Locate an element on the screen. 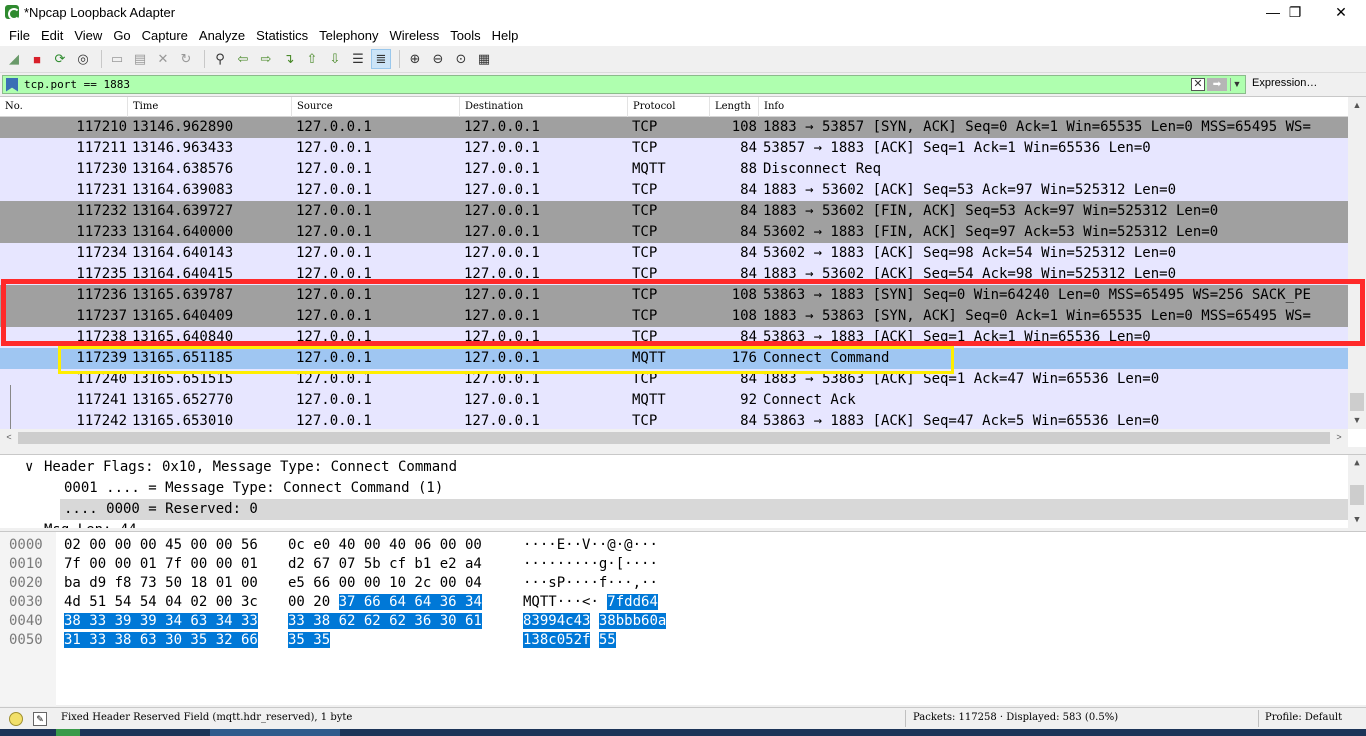 The height and width of the screenshot is (736, 1366). packet-list-vscrollbar: ▲ ▼ is located at coordinates (1357, 263).